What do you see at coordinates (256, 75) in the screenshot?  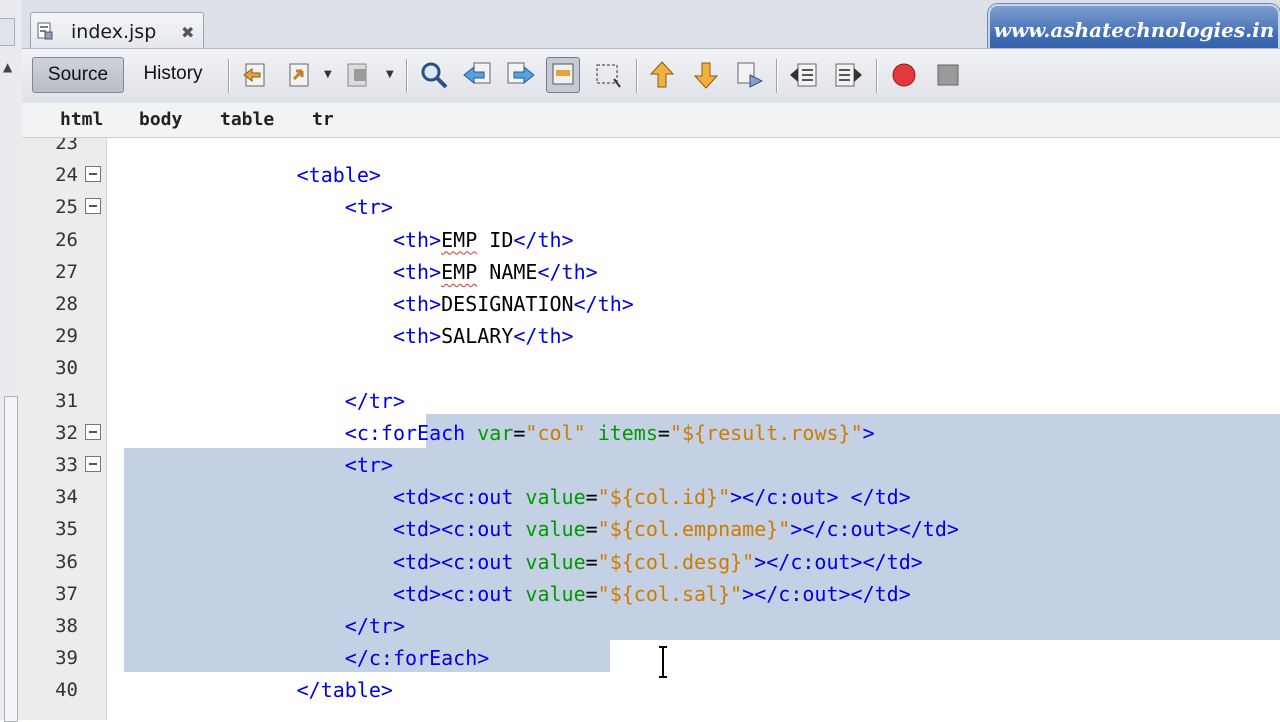 I see `last-edit-icon` at bounding box center [256, 75].